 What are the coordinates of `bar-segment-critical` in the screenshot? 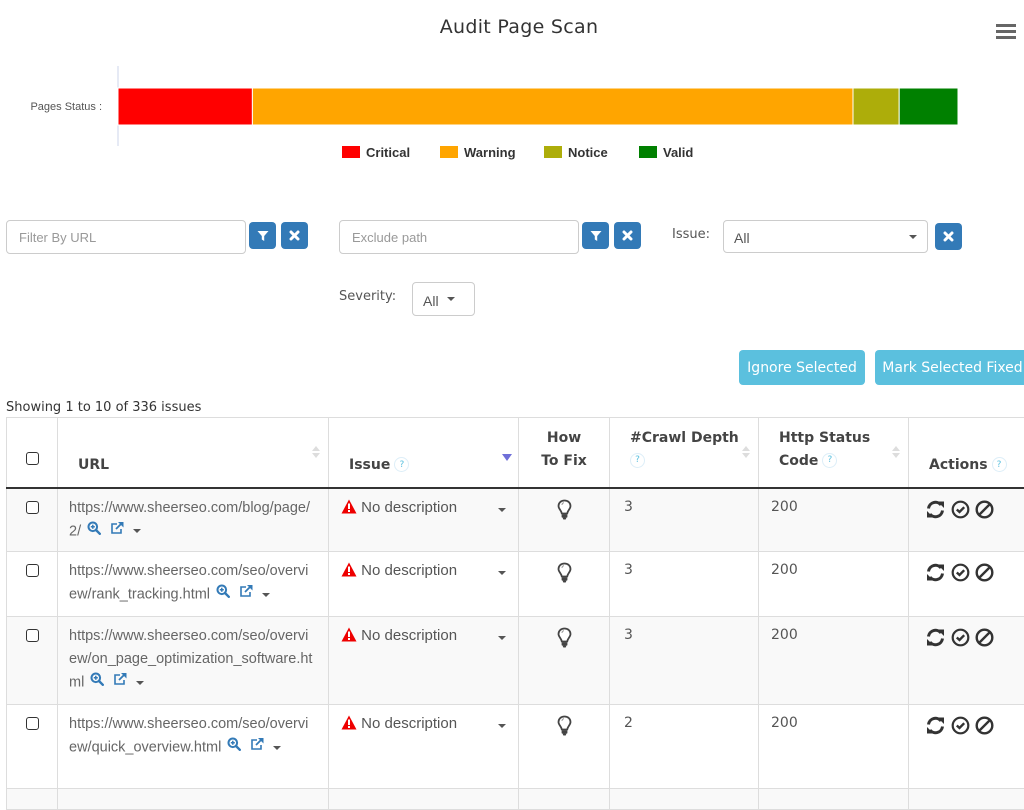 It's located at (185, 106).